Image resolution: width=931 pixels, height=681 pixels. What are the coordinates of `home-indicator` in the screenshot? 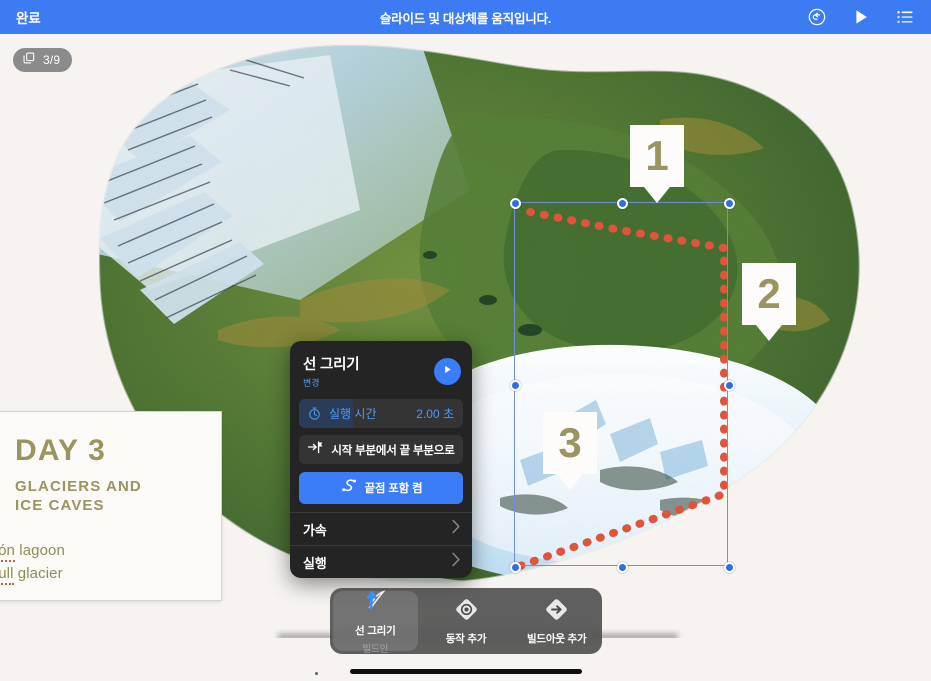 It's located at (465, 671).